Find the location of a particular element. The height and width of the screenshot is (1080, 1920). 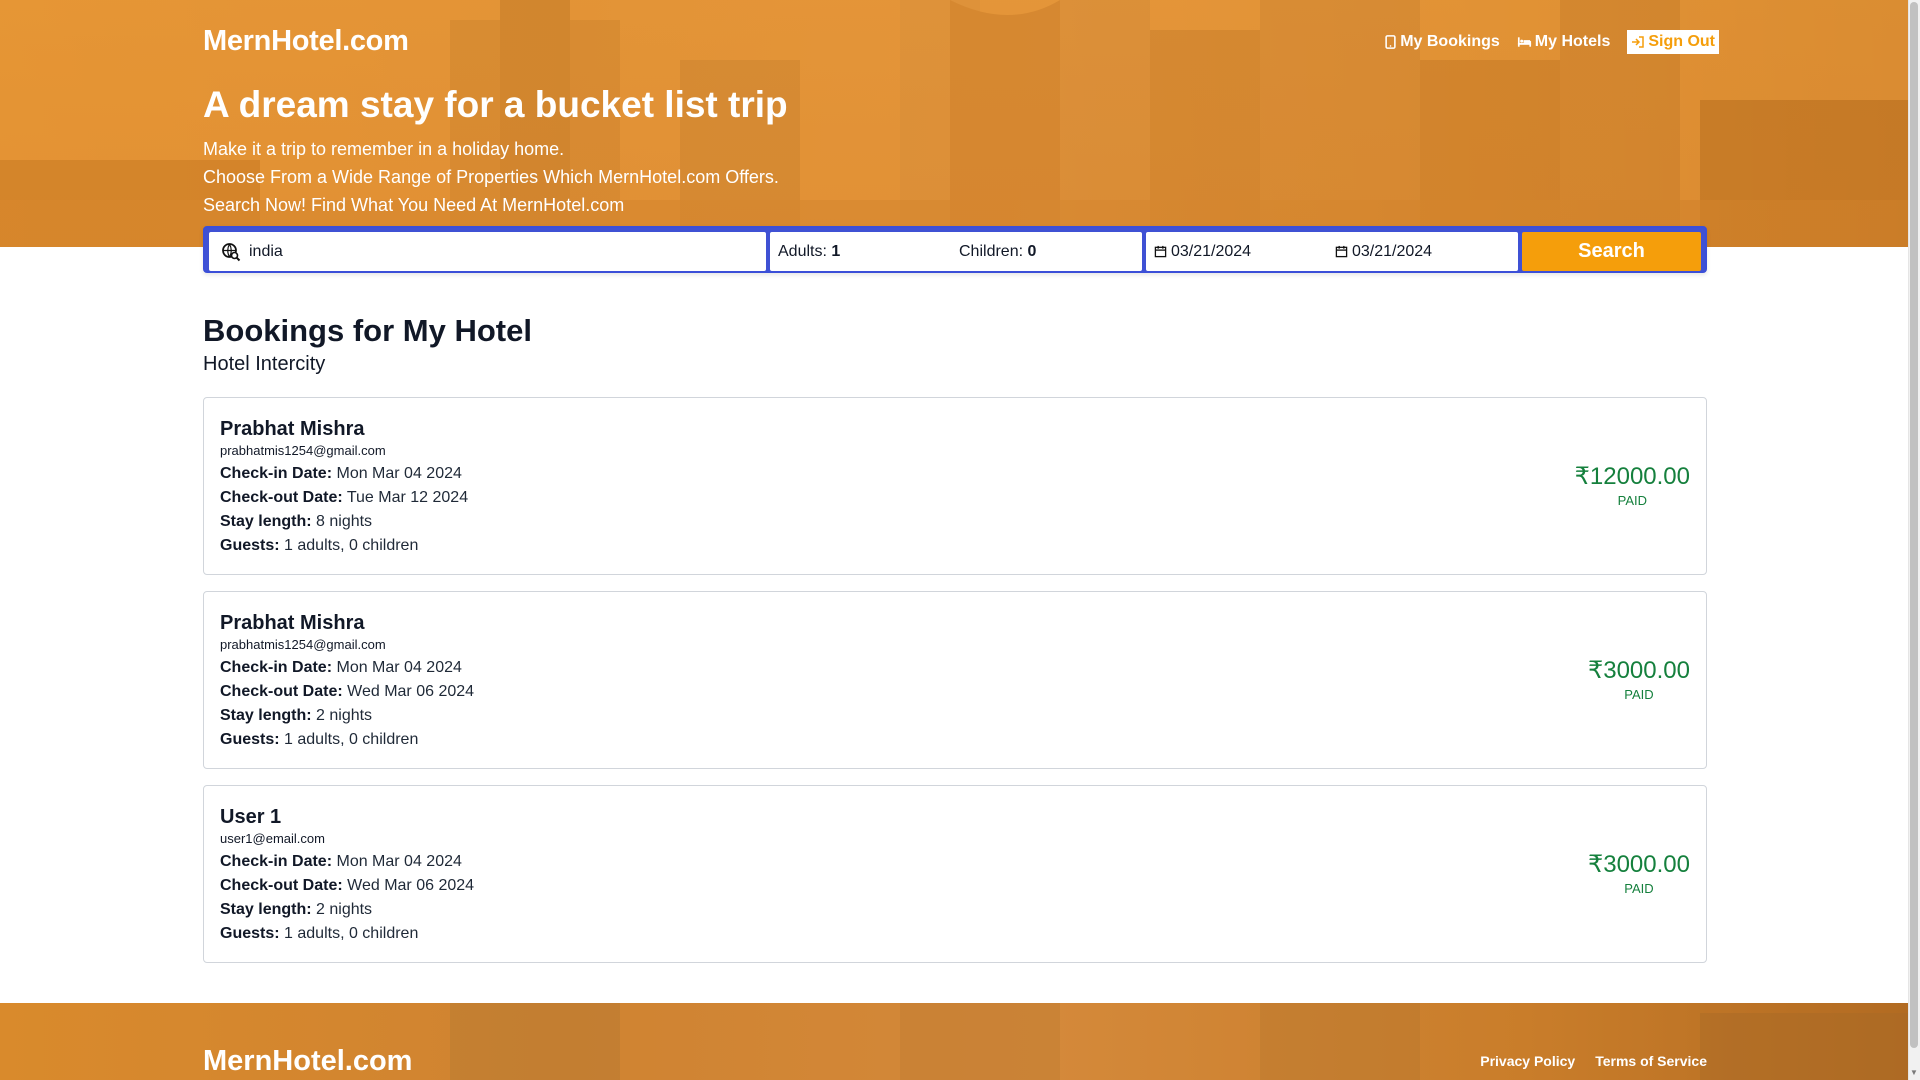

check-out-value: Tue Mar 12 2024 is located at coordinates (407, 497).